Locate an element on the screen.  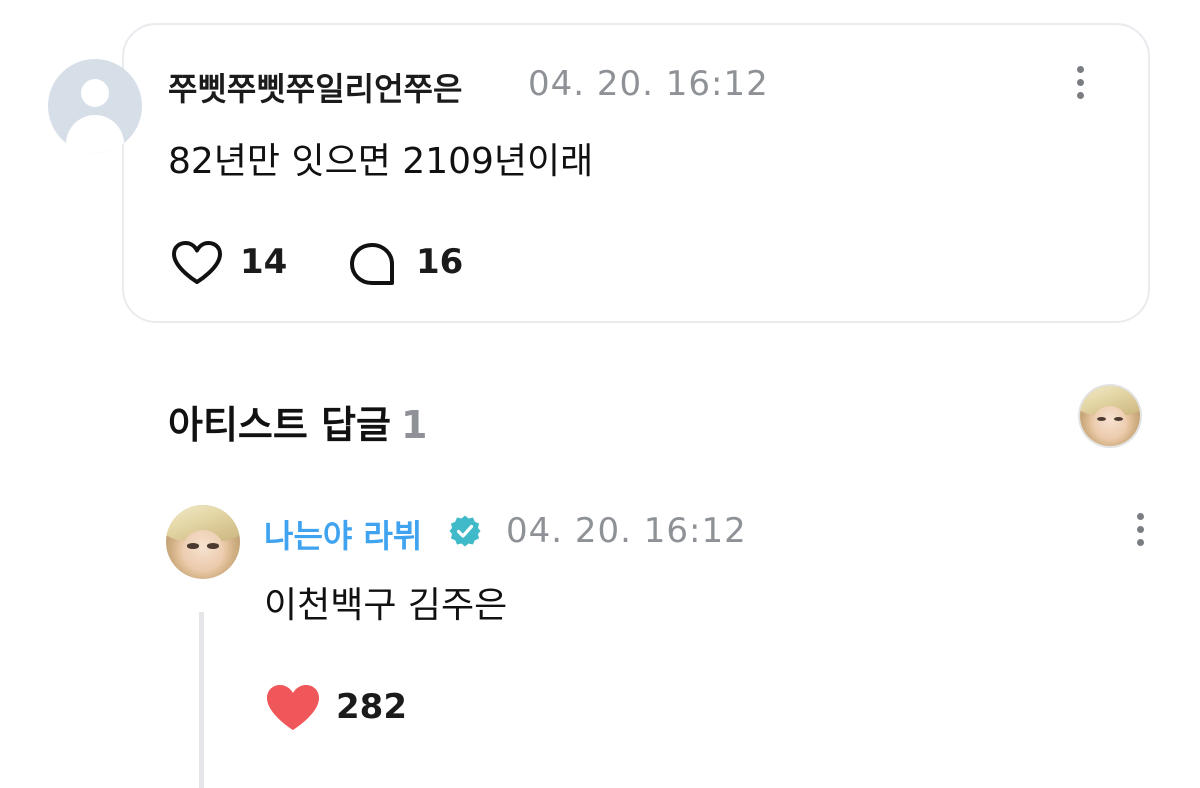
comment-like-count: 14 is located at coordinates (264, 262).